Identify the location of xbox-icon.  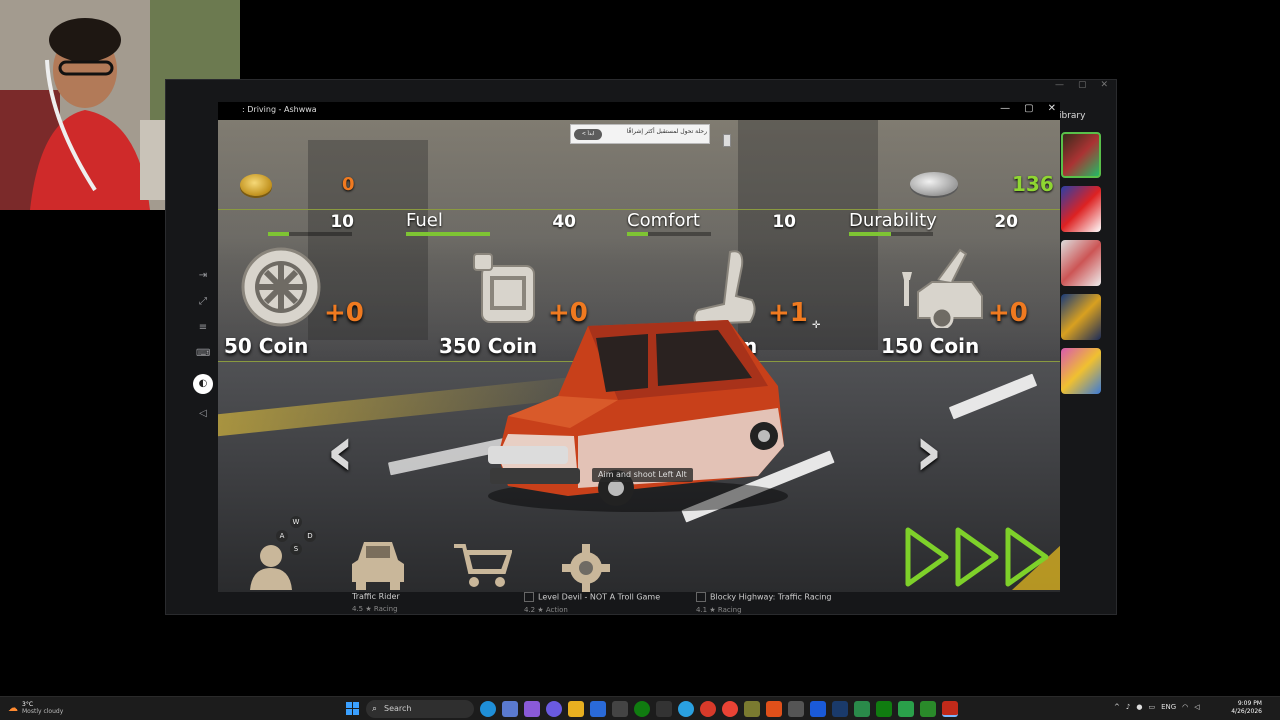
(642, 709).